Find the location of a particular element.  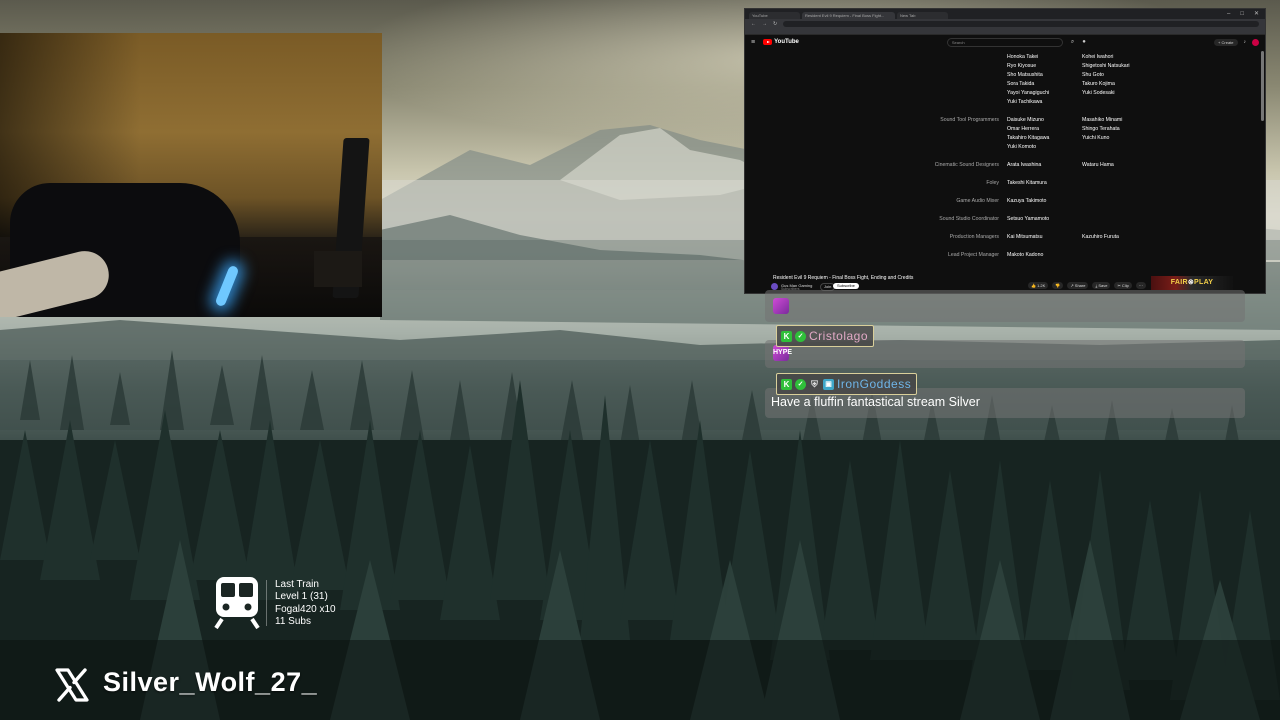

webcam-feed is located at coordinates (191, 175).